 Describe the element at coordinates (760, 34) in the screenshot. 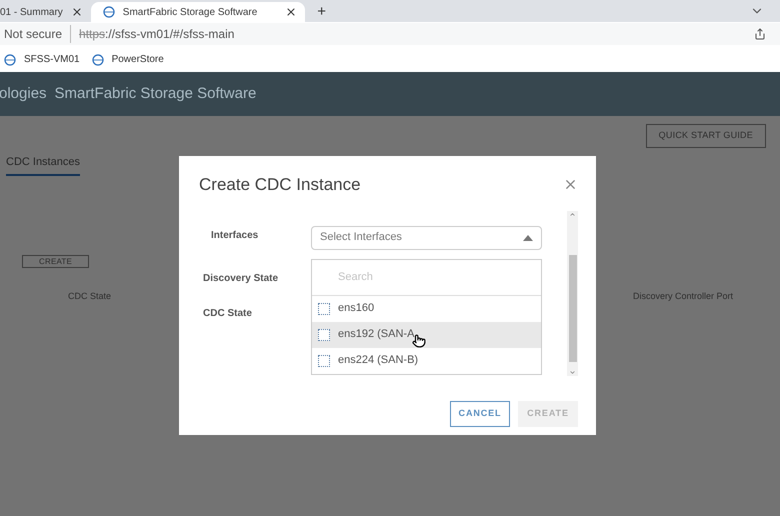

I see `share-icon` at that location.